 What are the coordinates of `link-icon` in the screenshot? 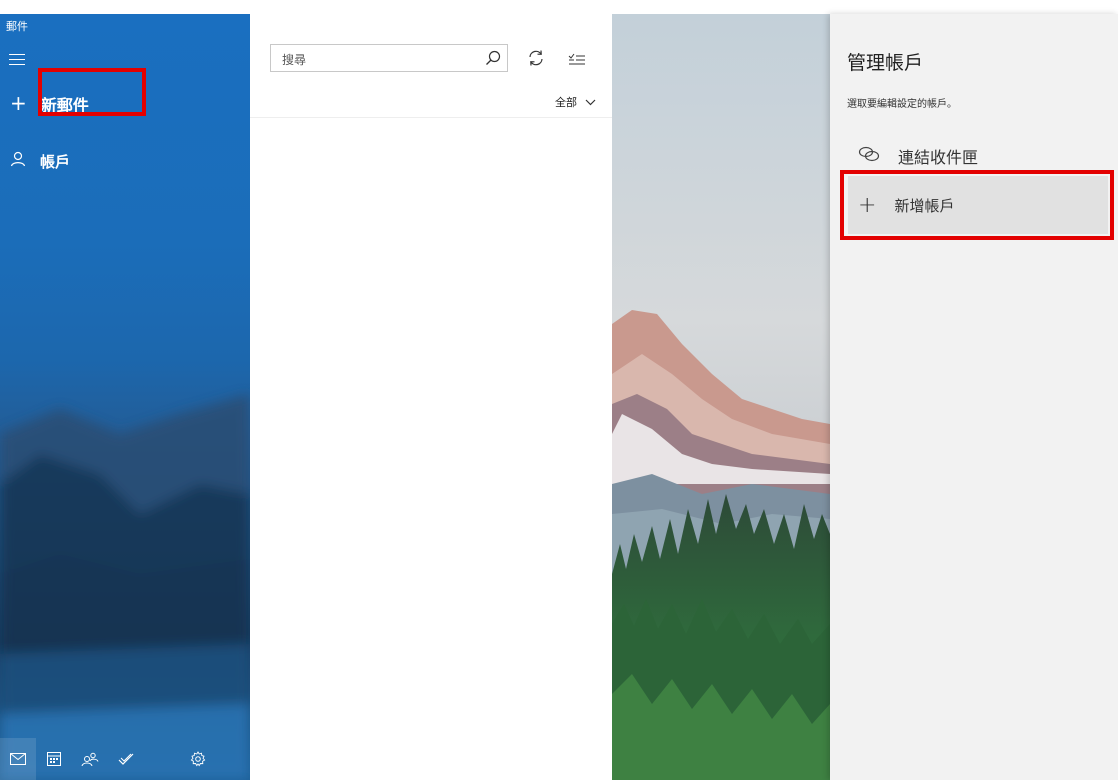 It's located at (869, 156).